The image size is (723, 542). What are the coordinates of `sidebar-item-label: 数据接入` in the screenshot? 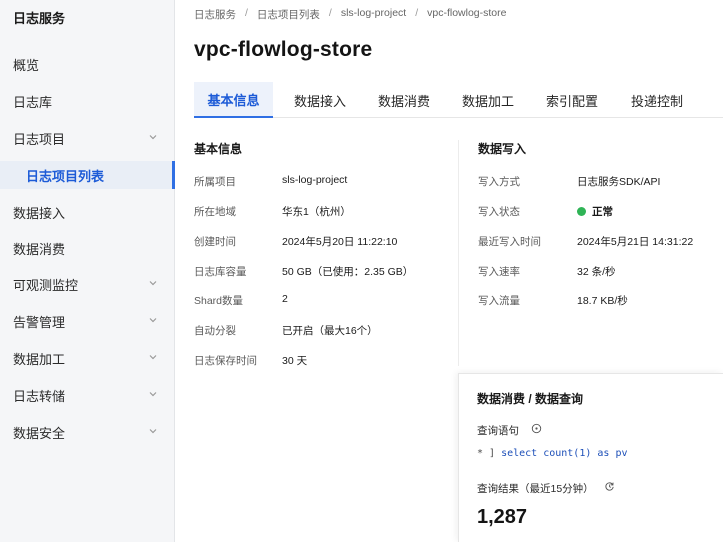 It's located at (39, 213).